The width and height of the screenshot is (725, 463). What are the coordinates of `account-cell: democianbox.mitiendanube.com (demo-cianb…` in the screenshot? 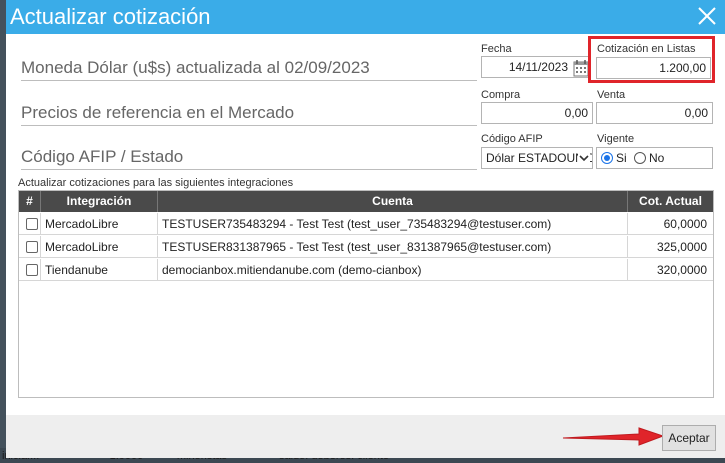 It's located at (393, 270).